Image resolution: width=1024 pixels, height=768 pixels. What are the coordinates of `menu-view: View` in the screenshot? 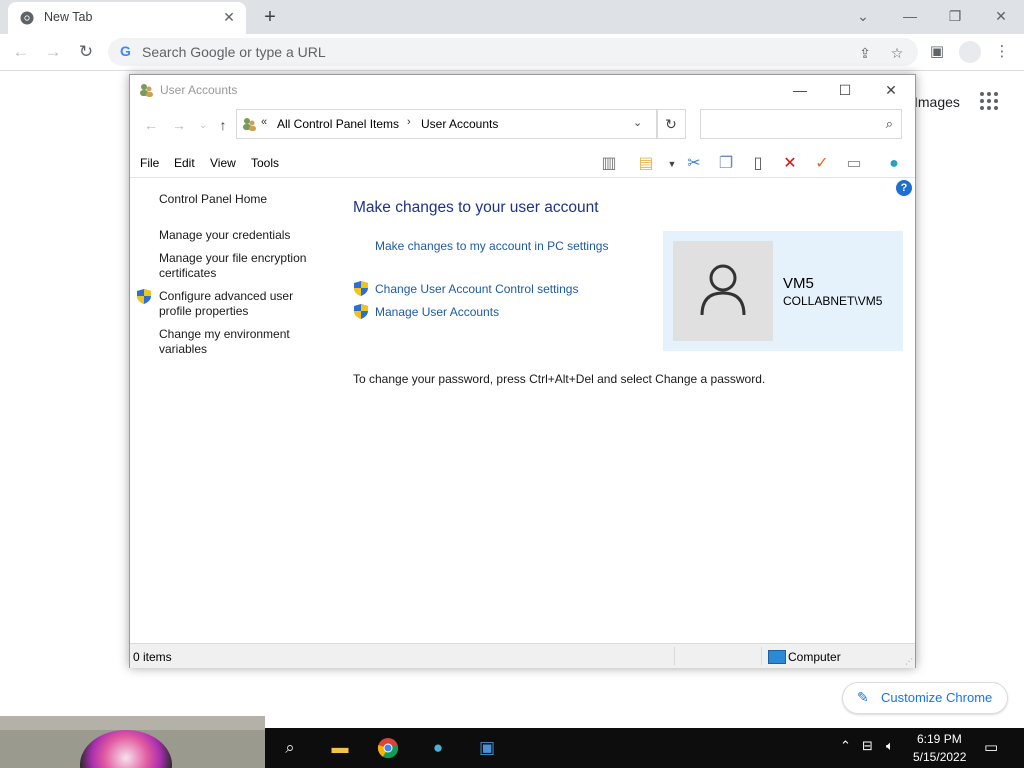 It's located at (223, 163).